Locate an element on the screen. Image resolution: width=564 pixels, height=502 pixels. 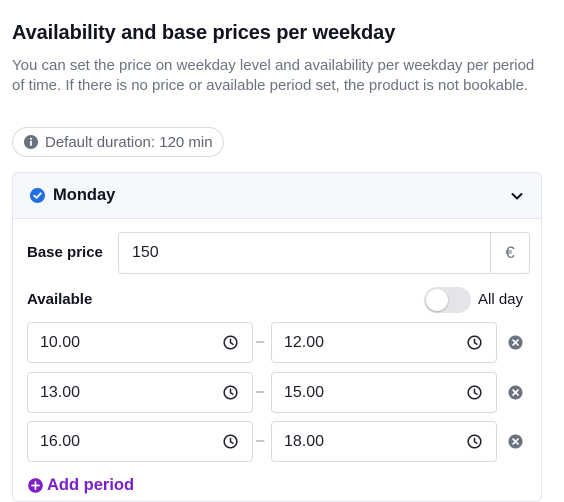
period-to-input: 15.00 is located at coordinates (384, 392).